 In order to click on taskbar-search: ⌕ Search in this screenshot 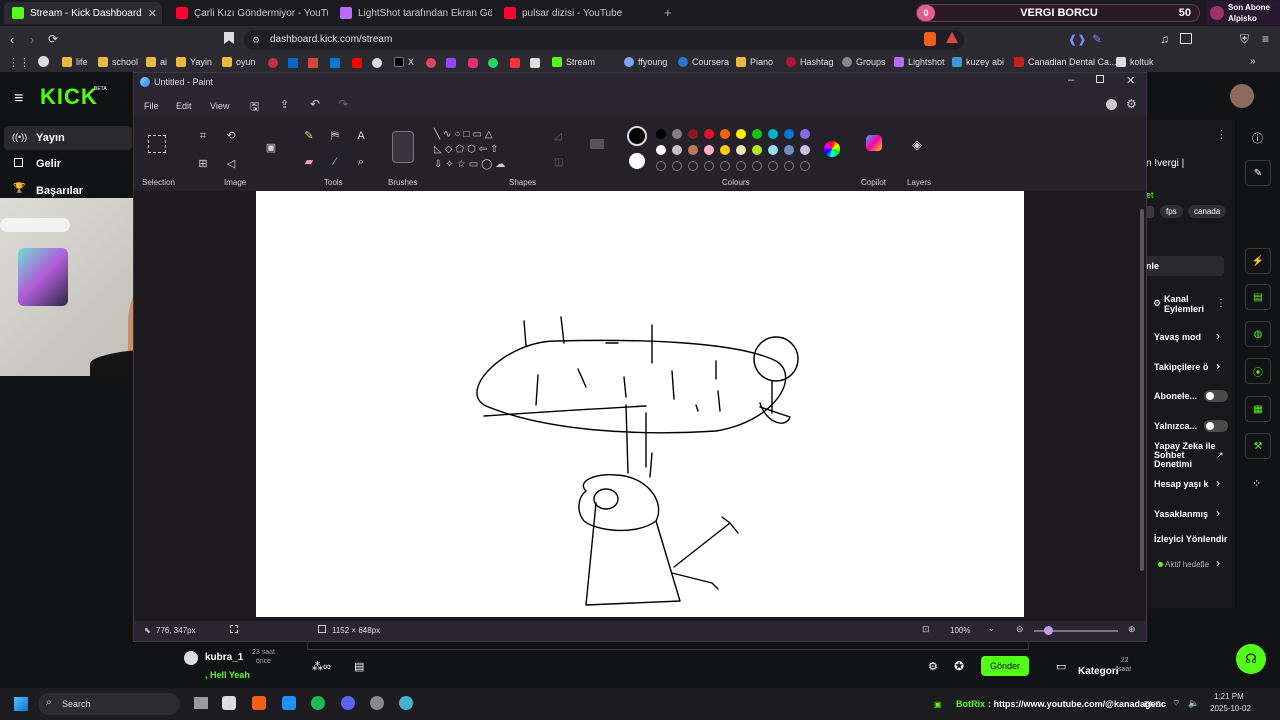, I will do `click(109, 704)`.